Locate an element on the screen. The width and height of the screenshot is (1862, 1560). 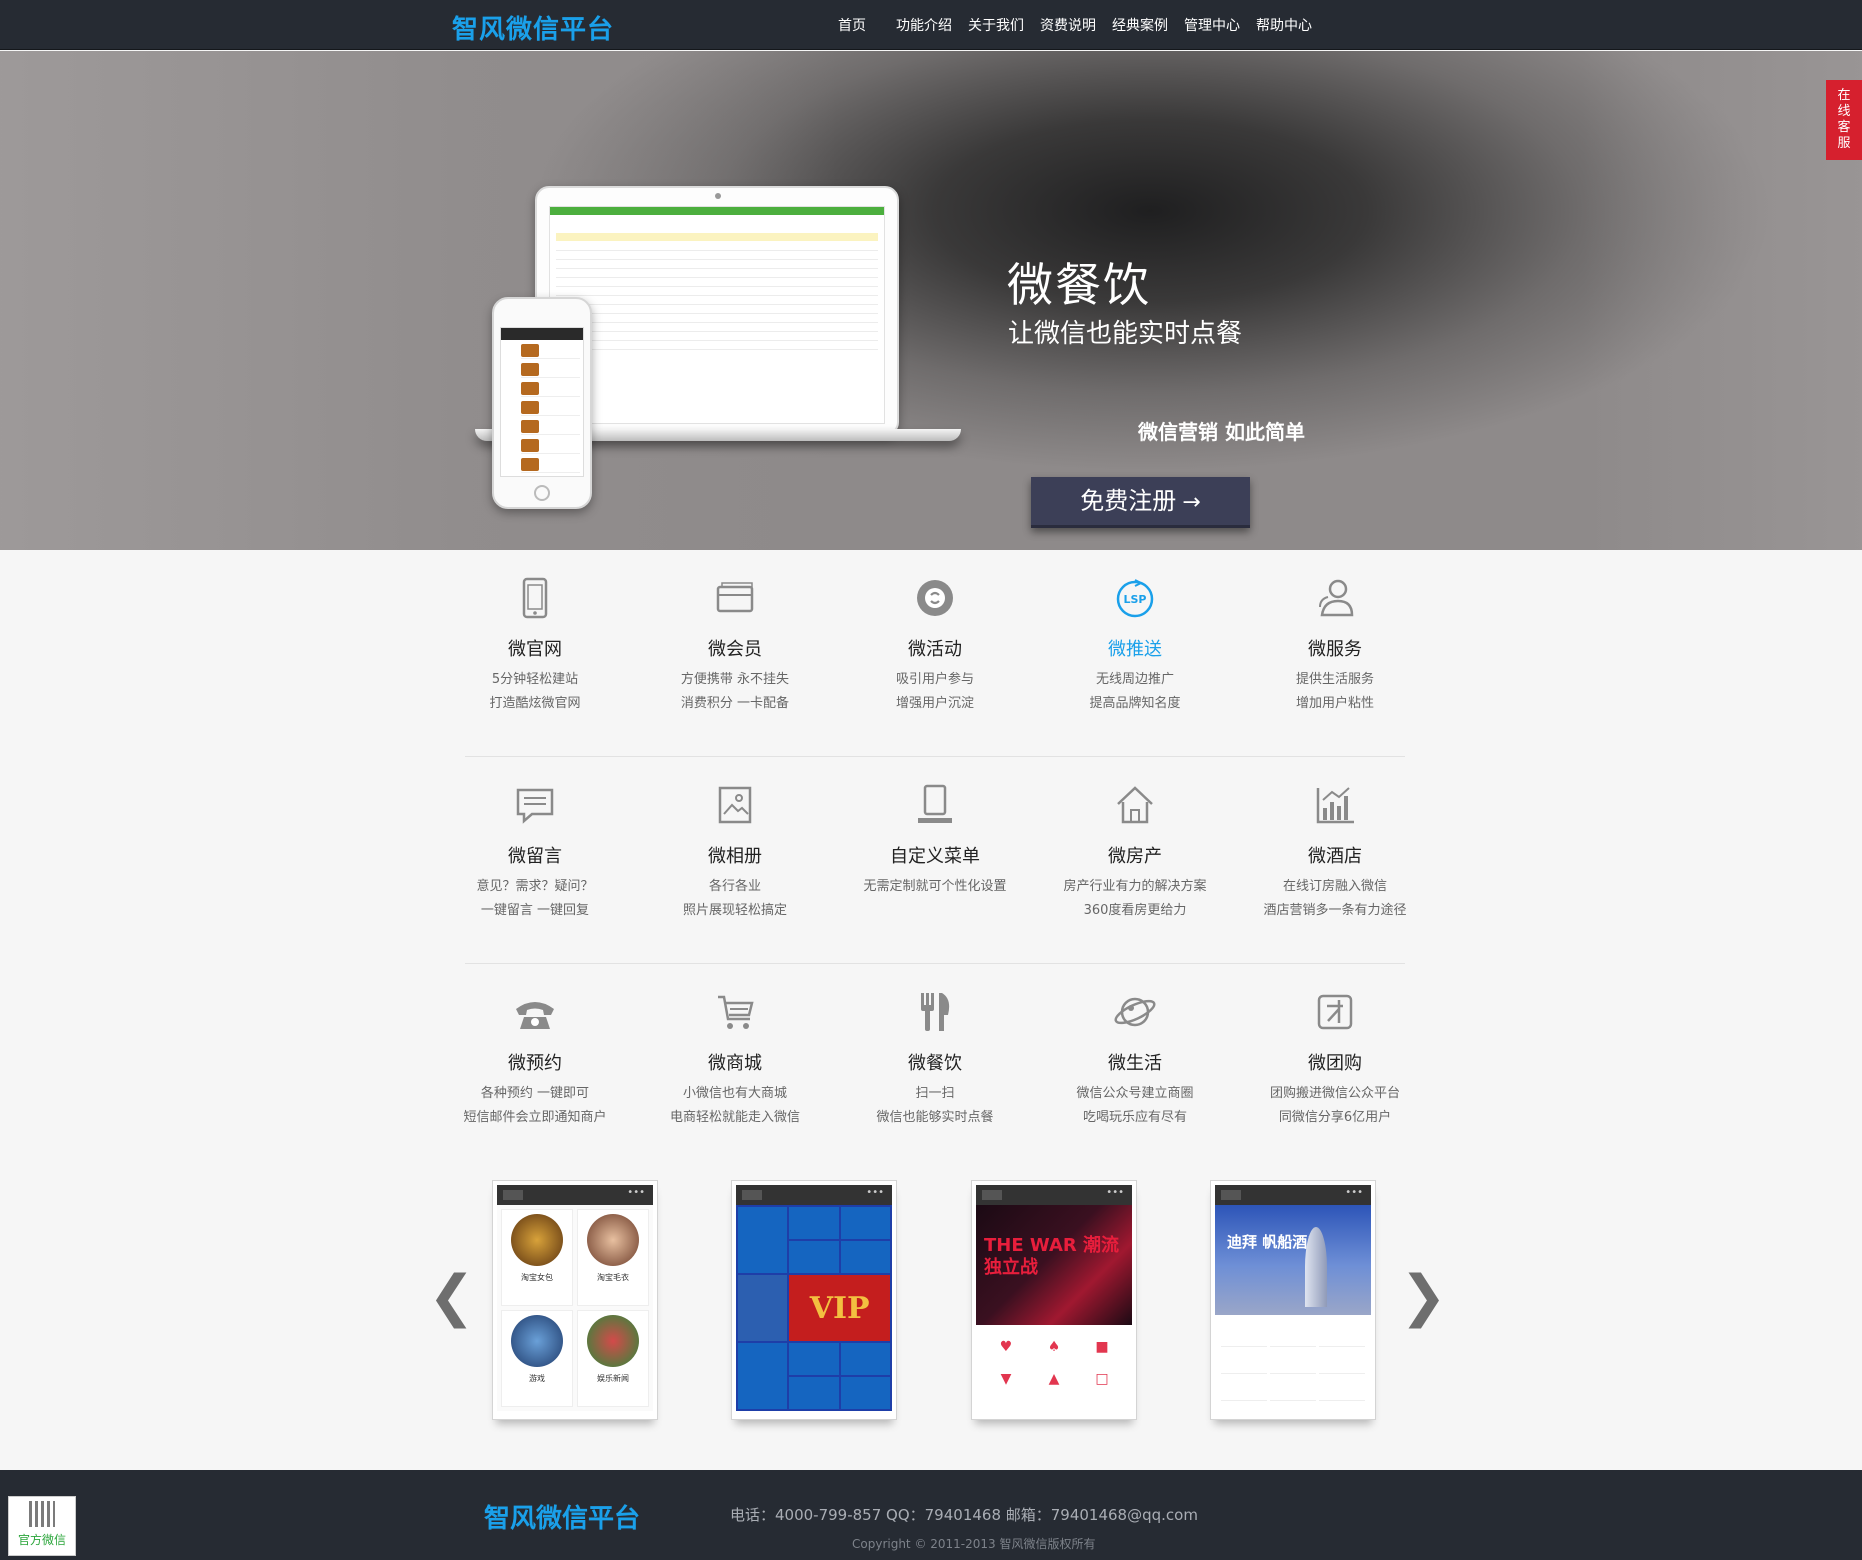
hero-tagline: 微信营销 如此简单 is located at coordinates (1221, 432).